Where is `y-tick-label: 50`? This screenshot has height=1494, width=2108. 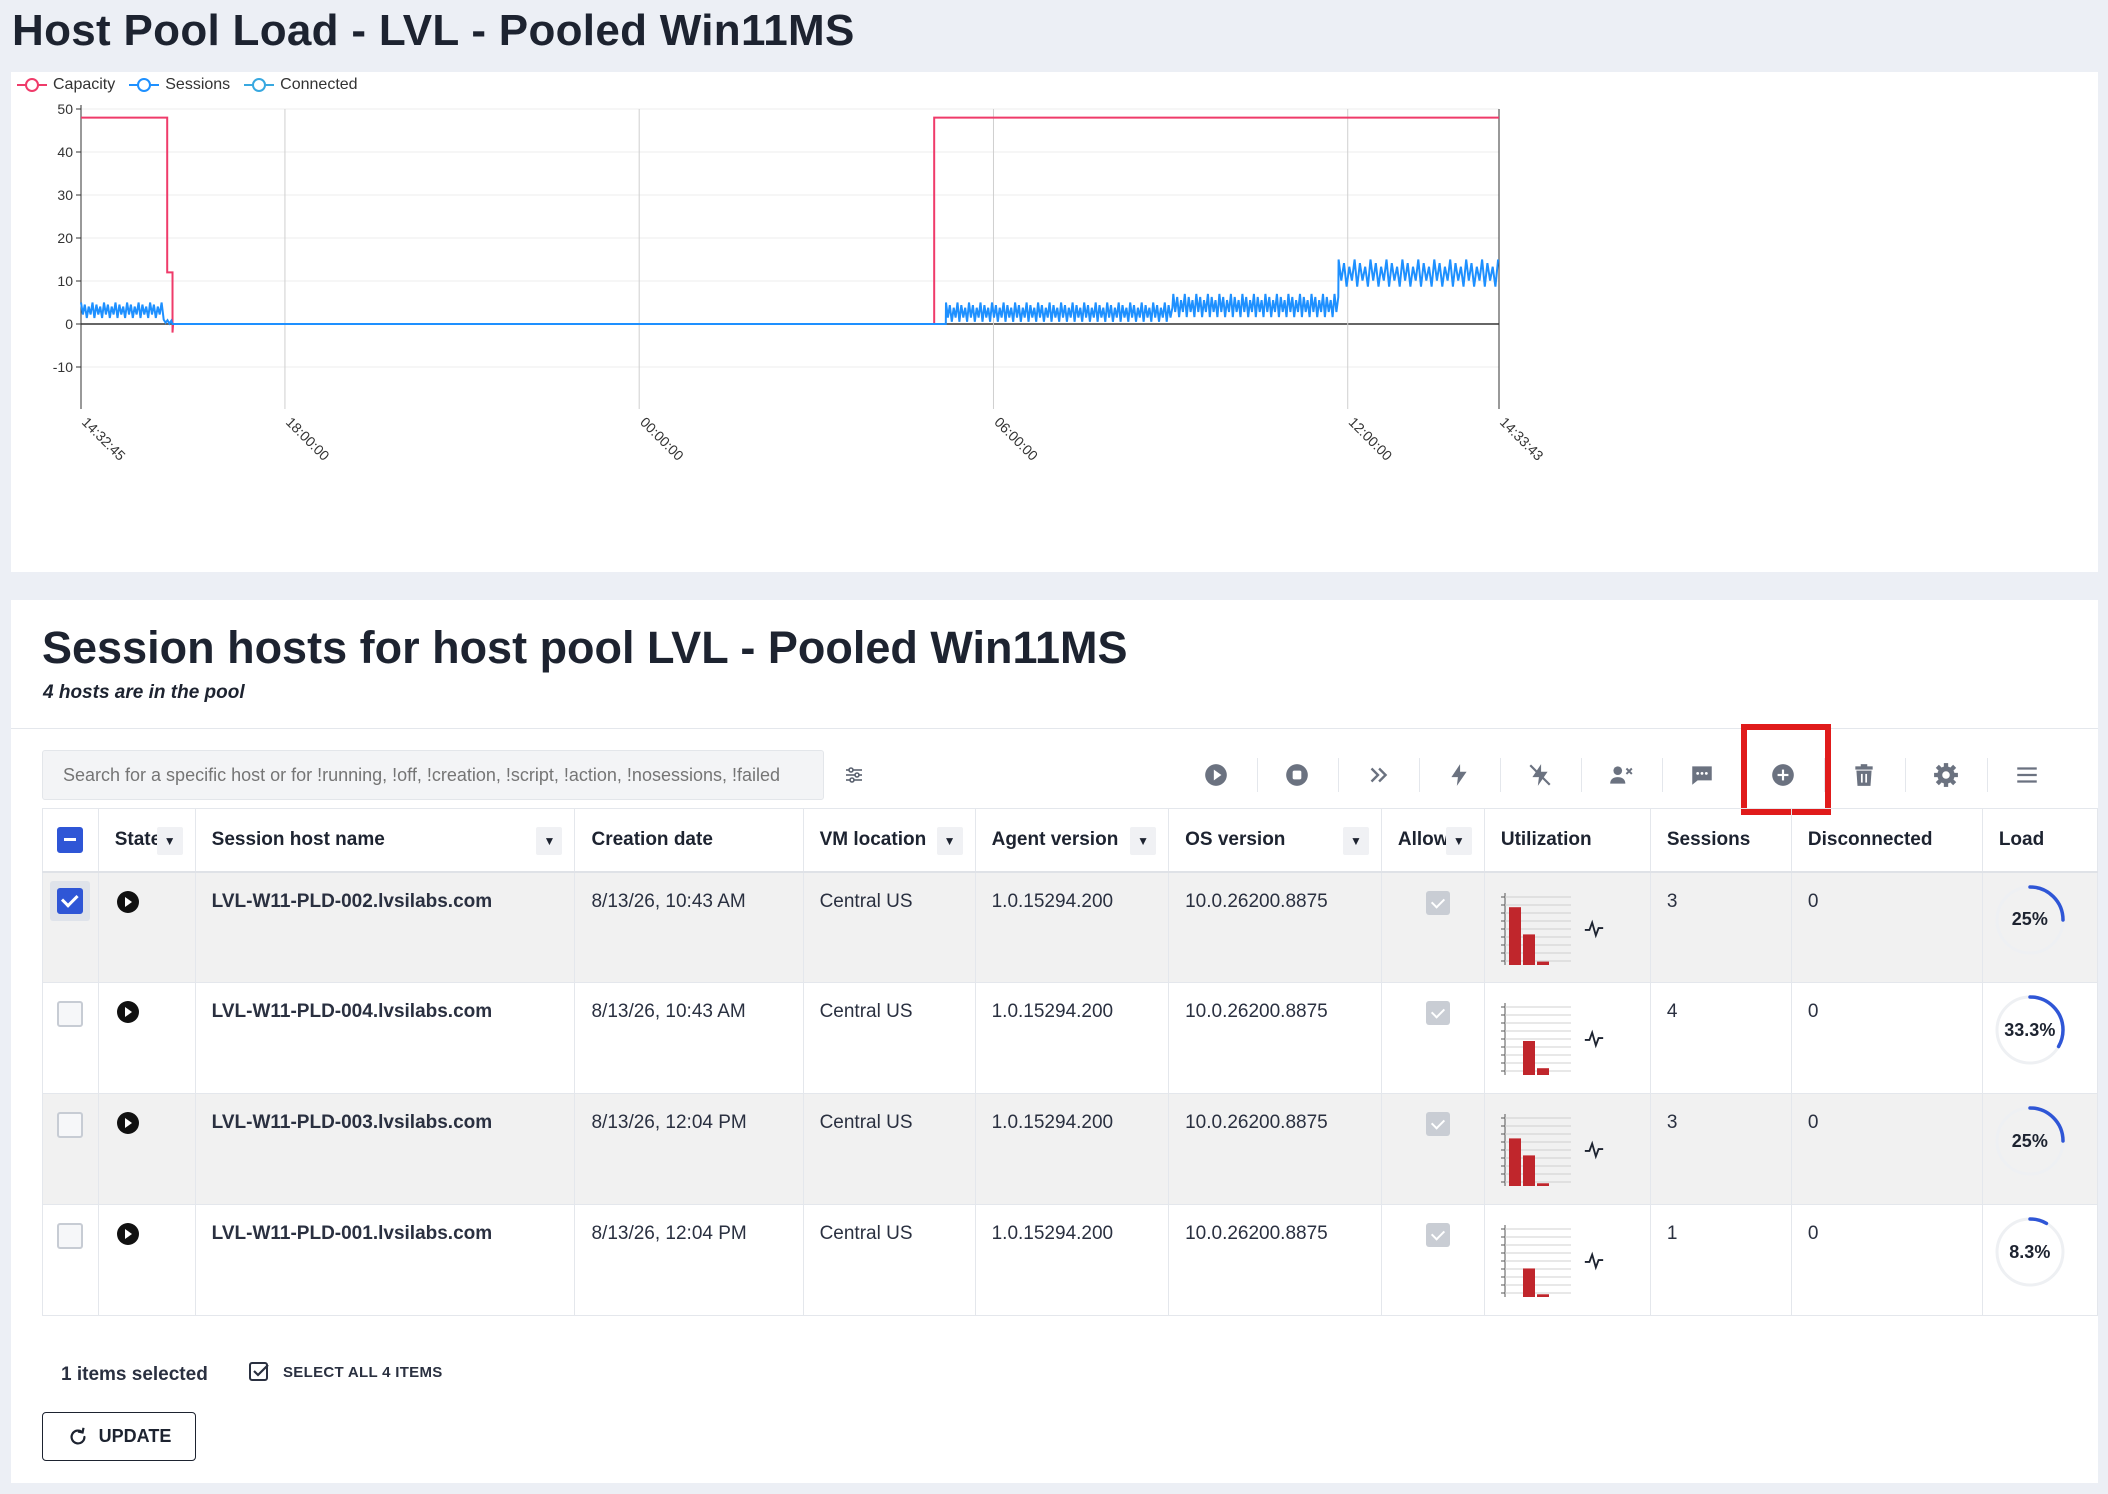
y-tick-label: 50 is located at coordinates (65, 109).